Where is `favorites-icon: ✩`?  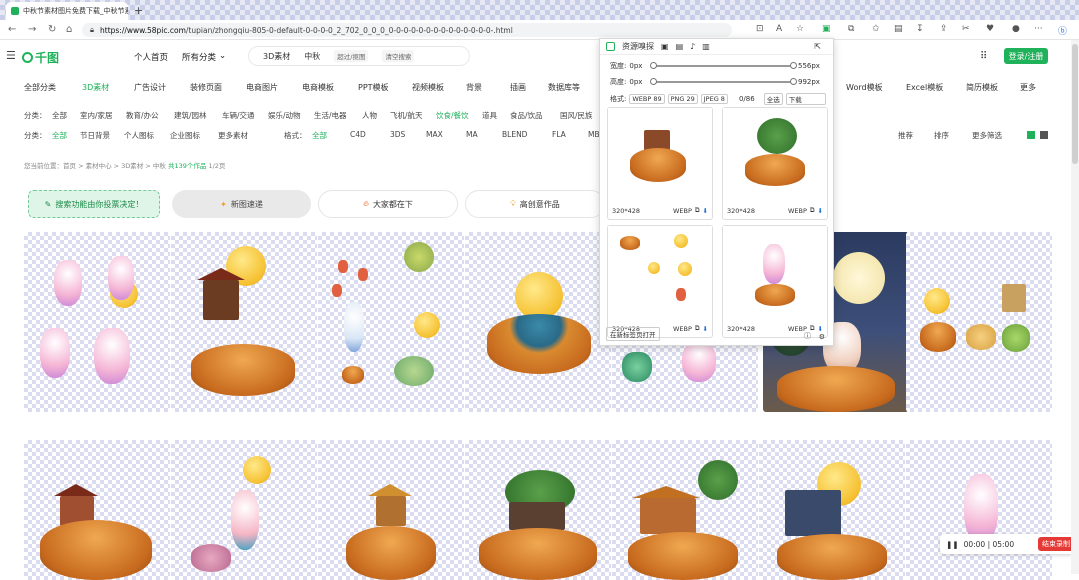 favorites-icon: ✩ is located at coordinates (876, 29).